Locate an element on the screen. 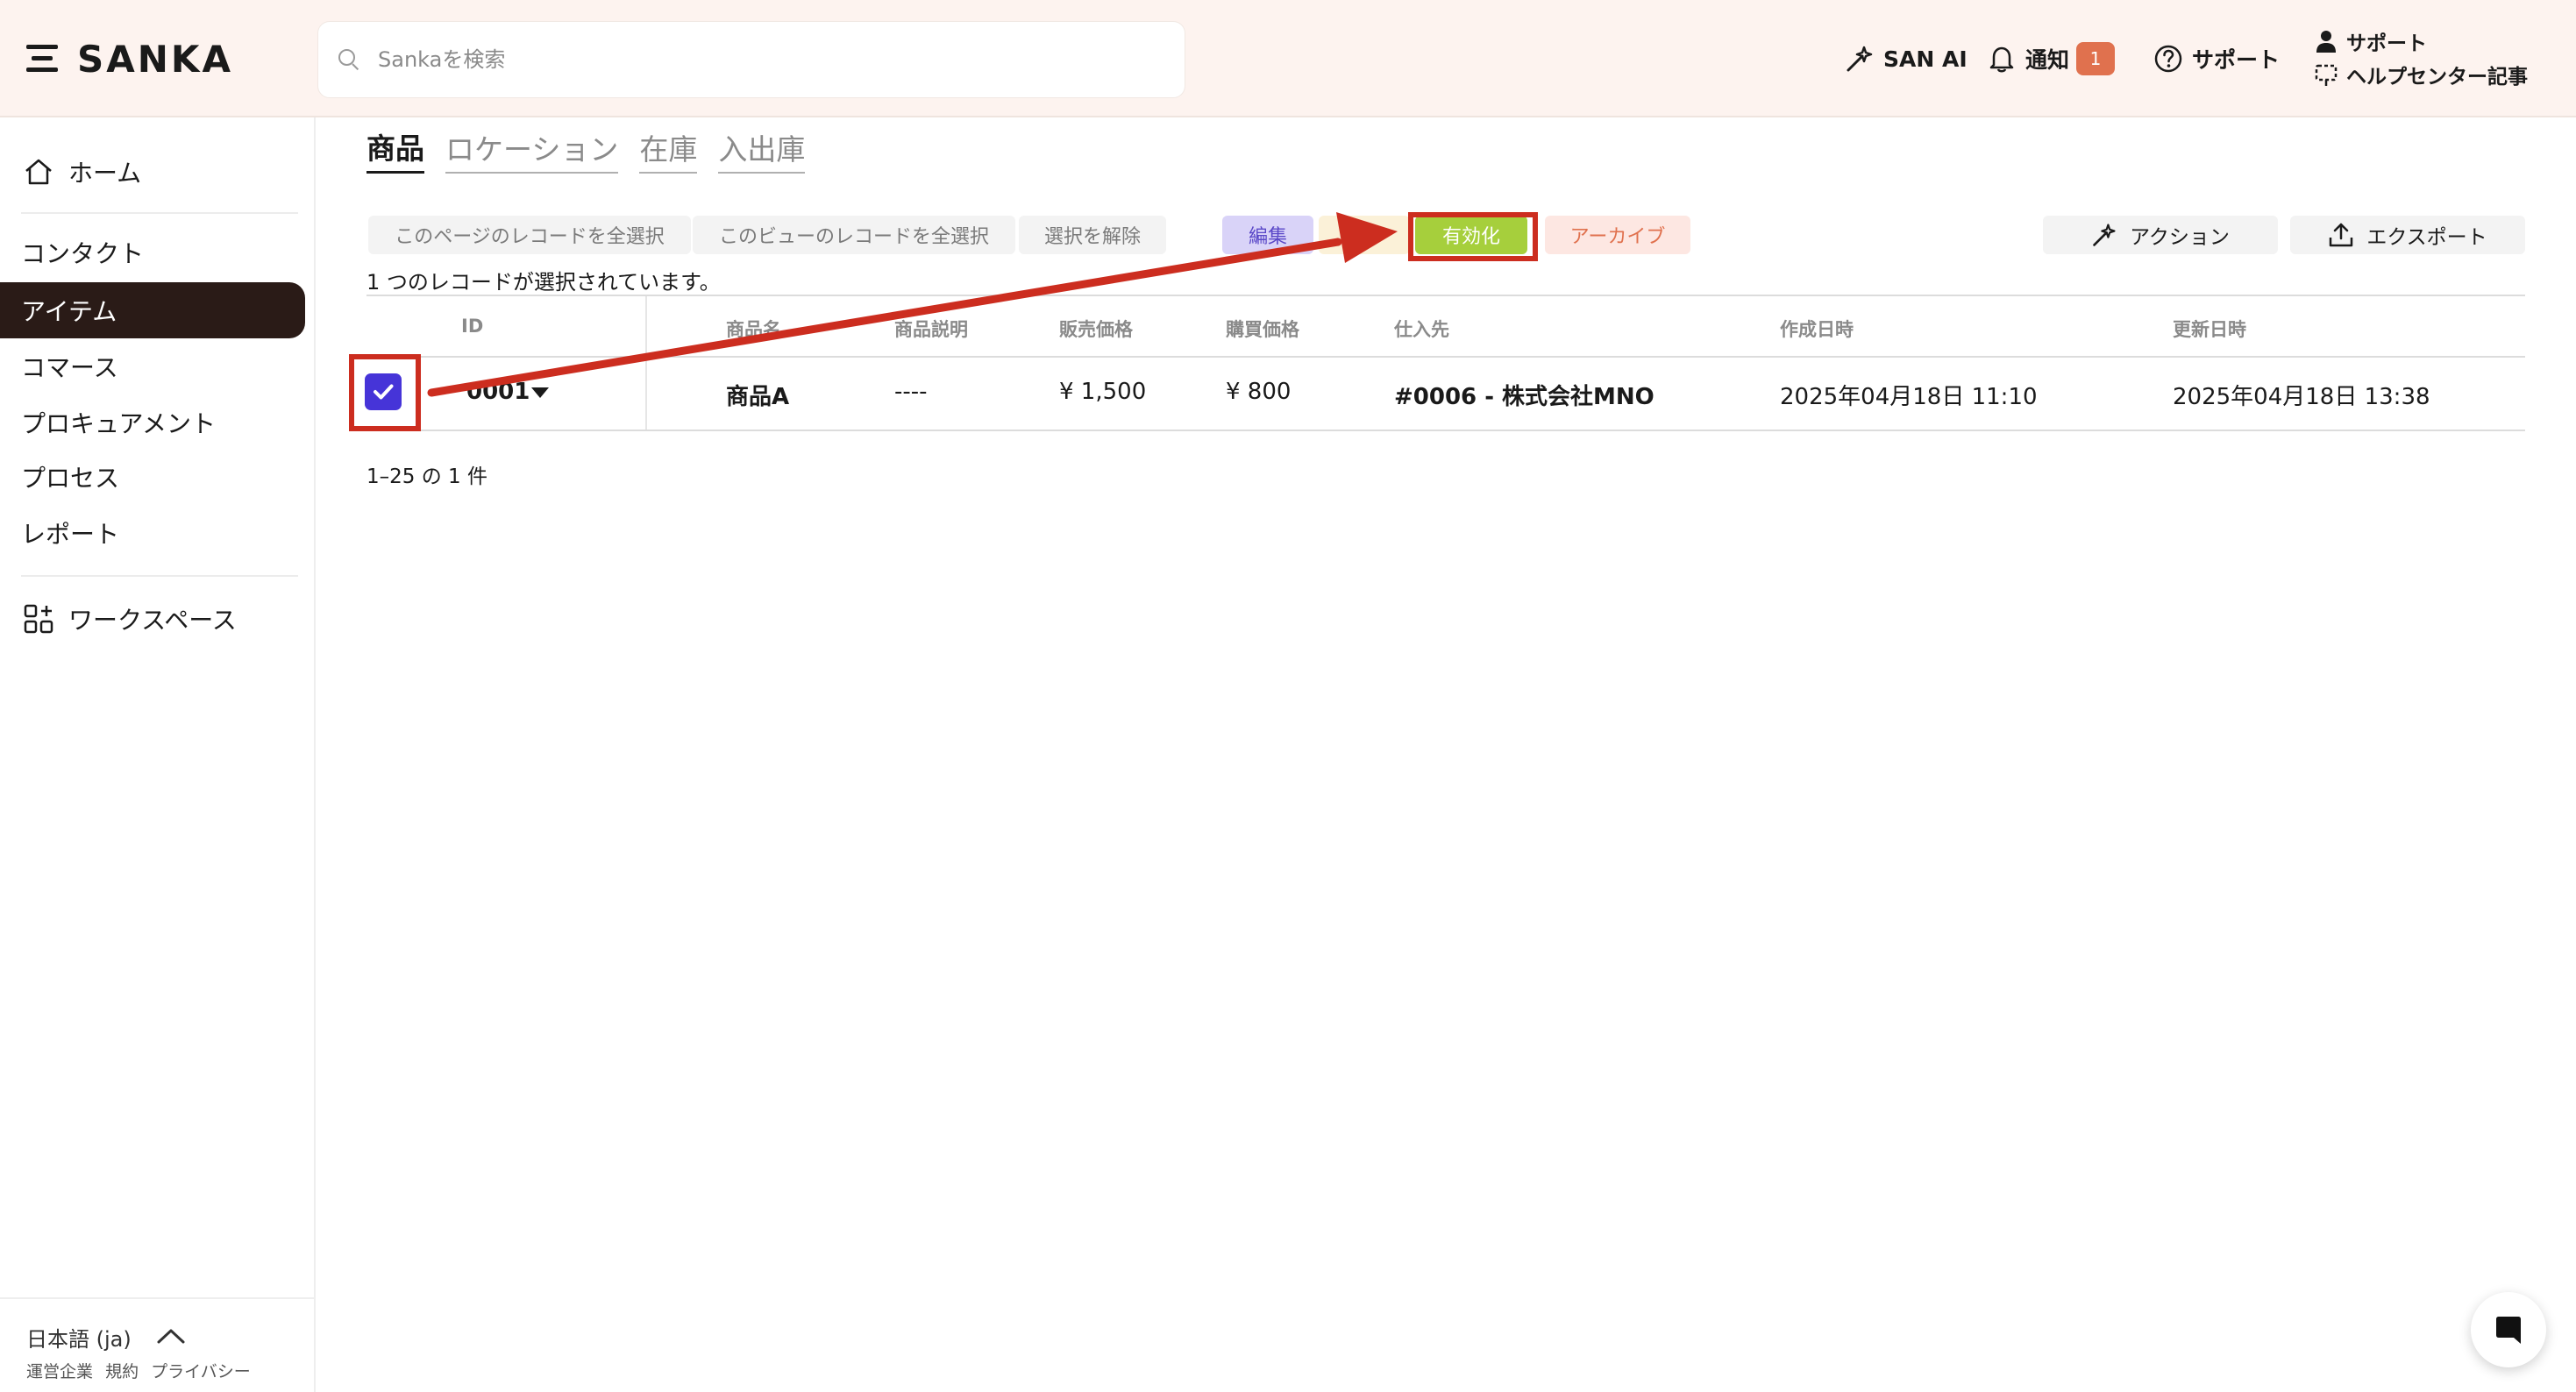 The width and height of the screenshot is (2576, 1392). search-bar is located at coordinates (751, 59).